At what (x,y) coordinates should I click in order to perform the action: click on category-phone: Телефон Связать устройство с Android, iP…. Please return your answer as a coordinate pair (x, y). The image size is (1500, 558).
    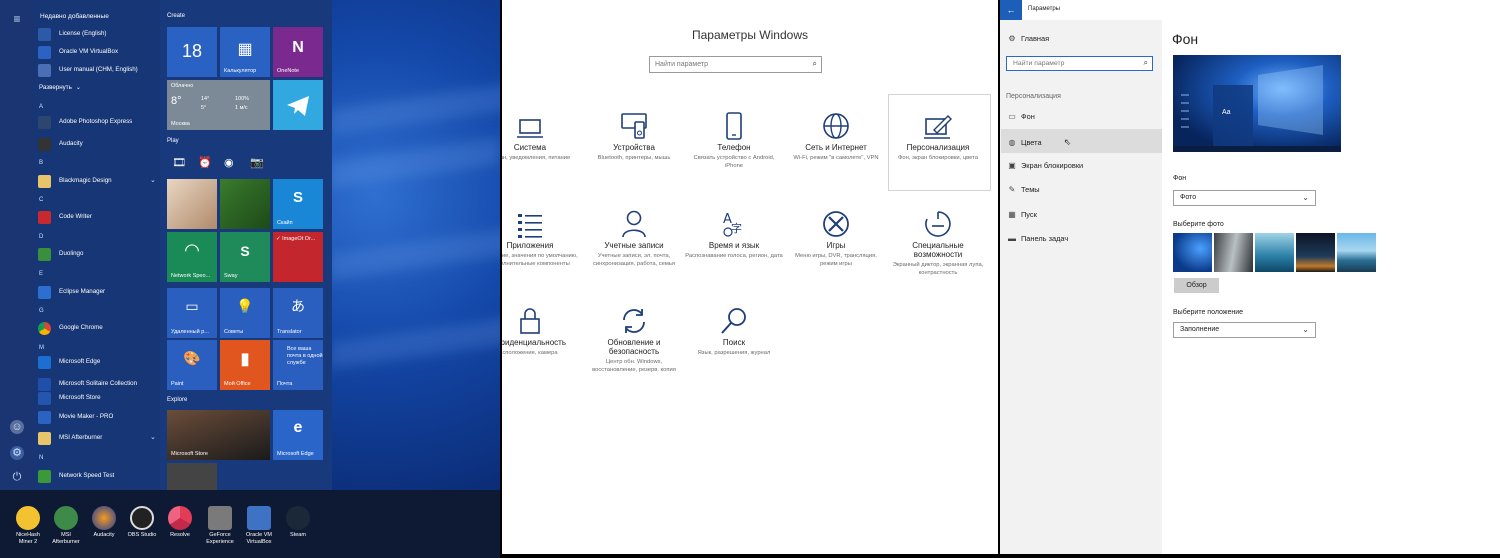
    Looking at the image, I should click on (734, 140).